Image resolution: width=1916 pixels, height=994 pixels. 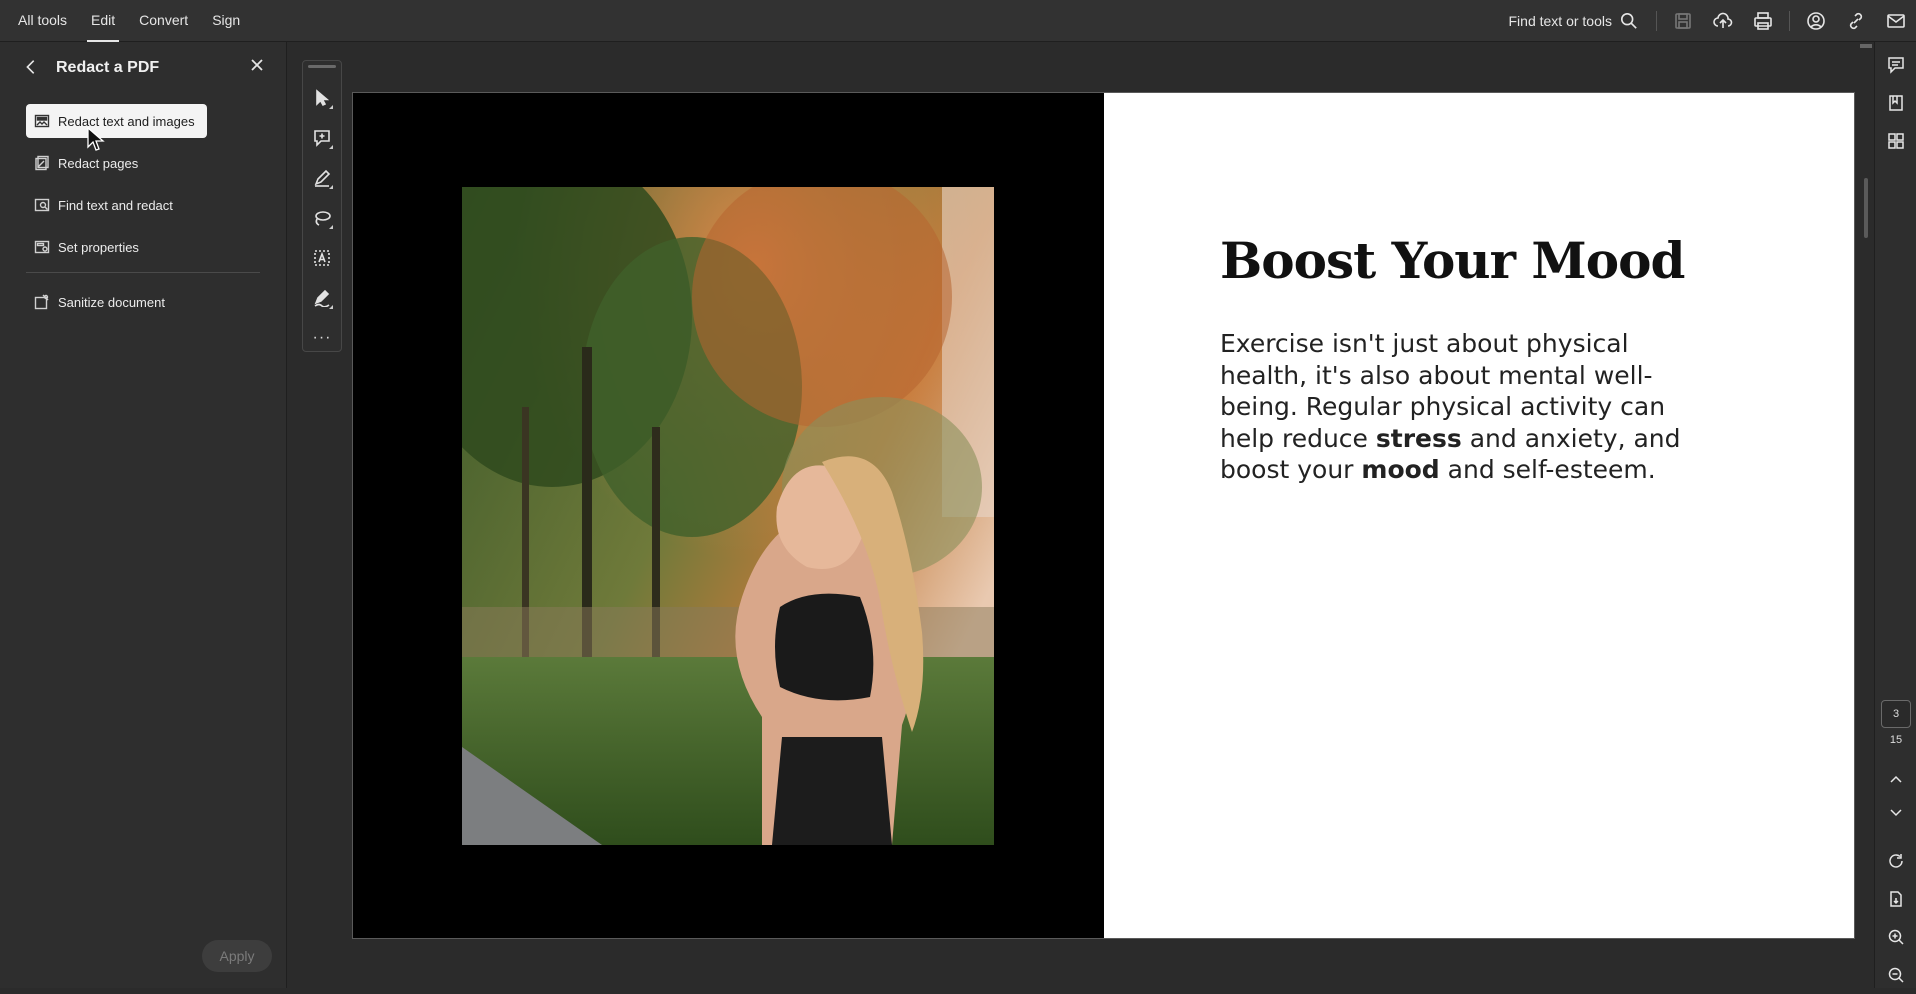 I want to click on main-menu: All tools Edit Convert Sign, so click(x=129, y=21).